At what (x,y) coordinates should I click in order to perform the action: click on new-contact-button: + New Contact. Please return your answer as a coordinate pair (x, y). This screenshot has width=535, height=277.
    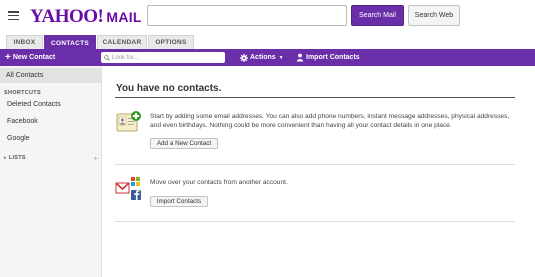
    Looking at the image, I should click on (30, 57).